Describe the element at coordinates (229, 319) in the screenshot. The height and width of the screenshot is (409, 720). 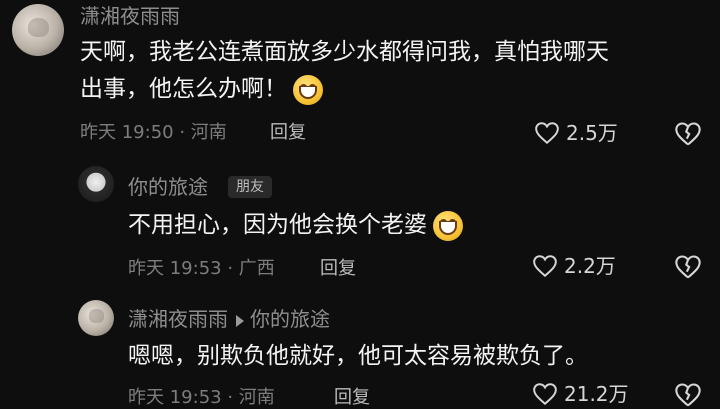
I see `comment-author-line: 潇湘夜雨雨 你的旅途` at that location.